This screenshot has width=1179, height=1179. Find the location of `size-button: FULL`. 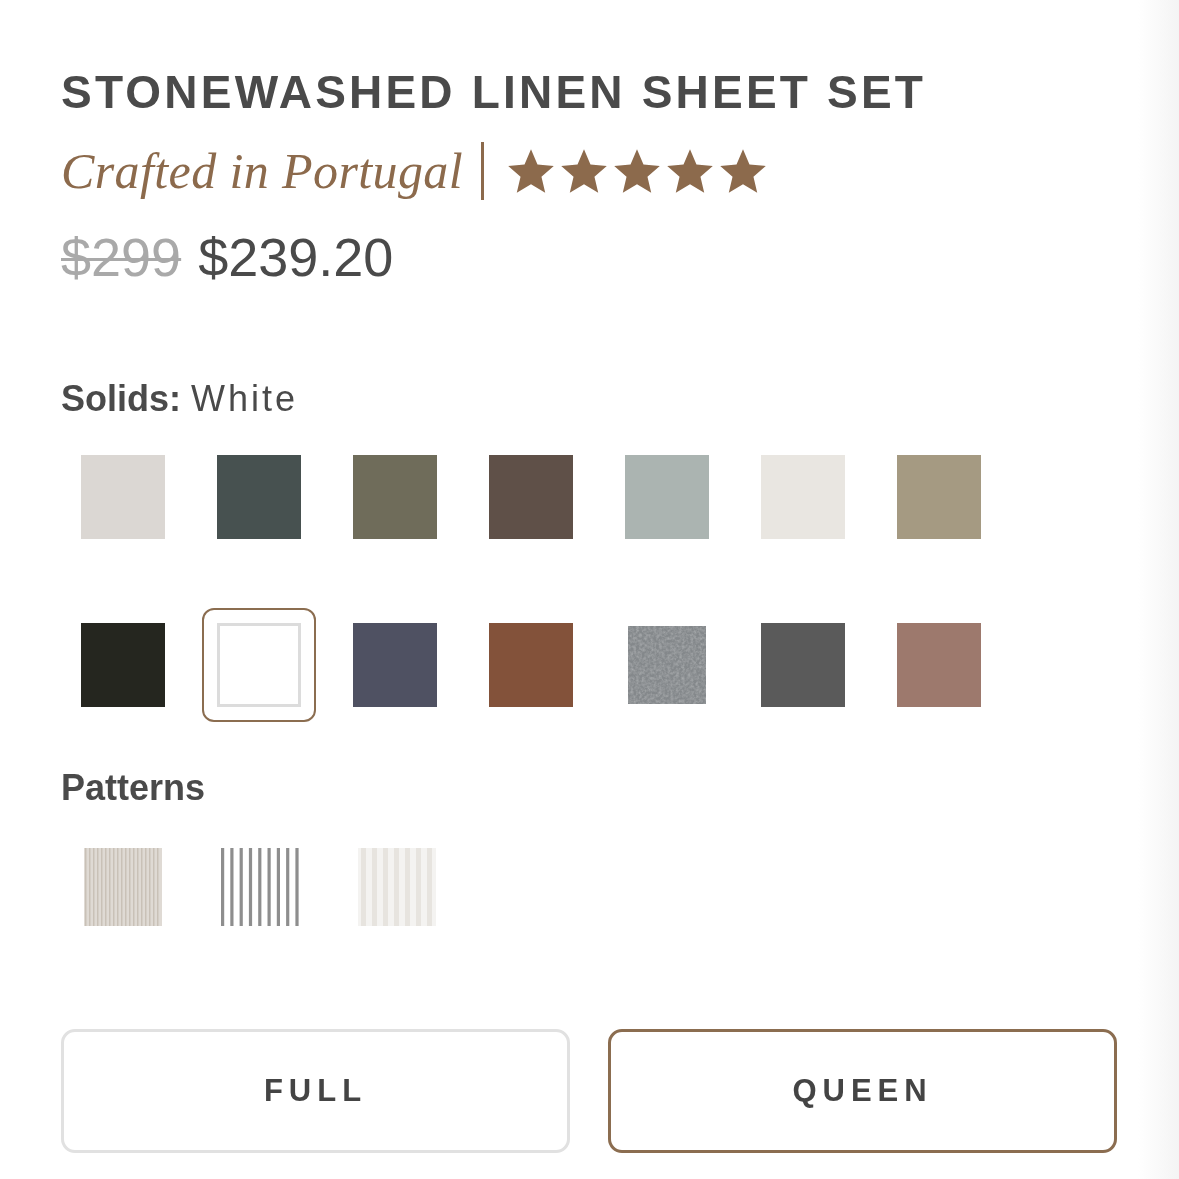

size-button: FULL is located at coordinates (315, 1091).